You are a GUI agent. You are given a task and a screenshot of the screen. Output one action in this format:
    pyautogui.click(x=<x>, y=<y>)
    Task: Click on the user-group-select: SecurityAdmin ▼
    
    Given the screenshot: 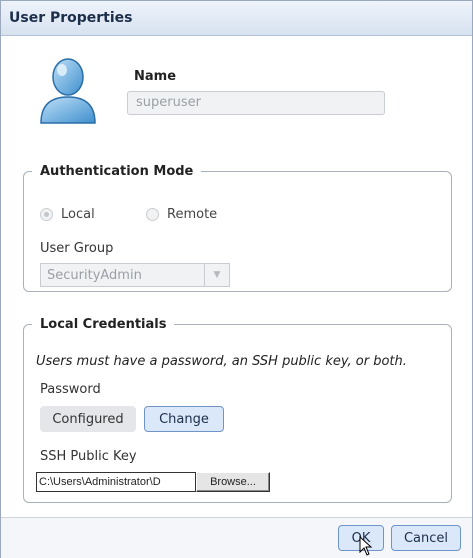 What is the action you would take?
    pyautogui.click(x=135, y=275)
    